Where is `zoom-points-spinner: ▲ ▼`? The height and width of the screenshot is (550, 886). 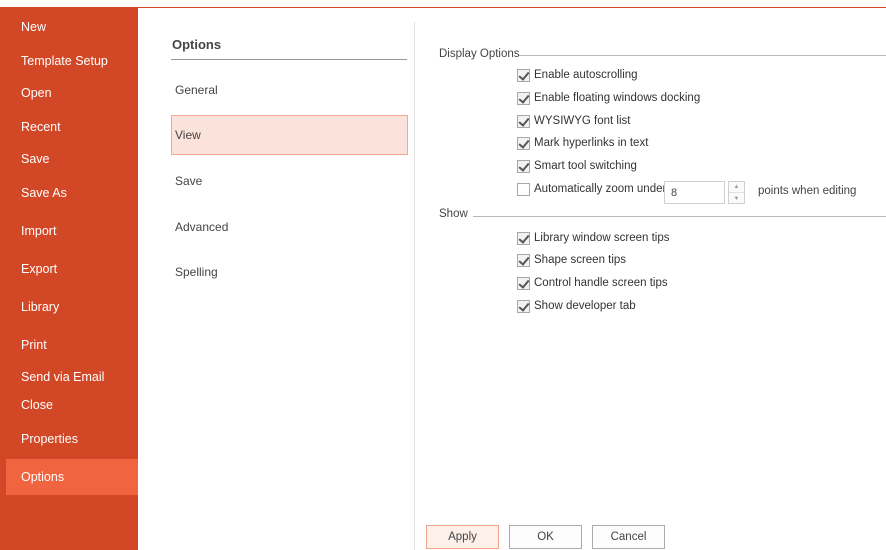 zoom-points-spinner: ▲ ▼ is located at coordinates (736, 192).